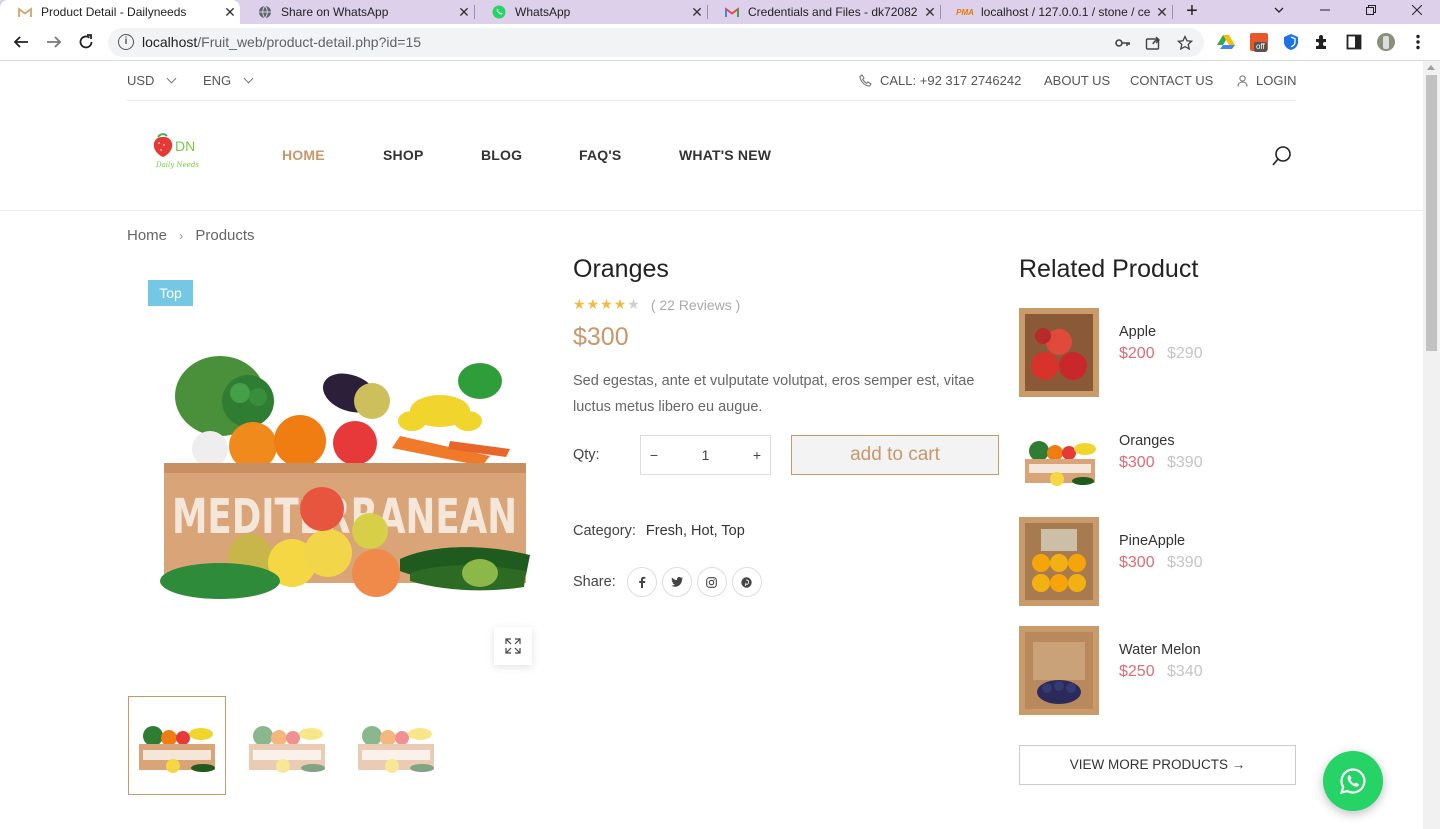 The height and width of the screenshot is (829, 1440). Describe the element at coordinates (178, 151) in the screenshot. I see `site-logo: DN Daily Needs` at that location.